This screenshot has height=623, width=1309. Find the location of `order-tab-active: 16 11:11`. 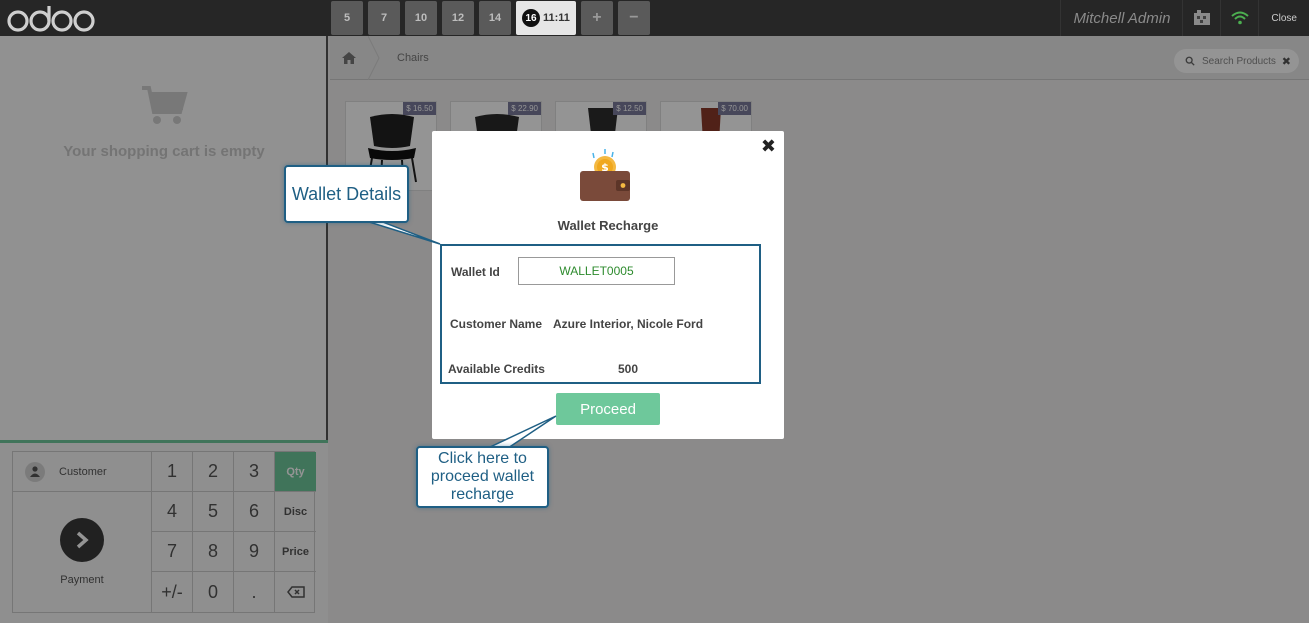

order-tab-active: 16 11:11 is located at coordinates (546, 18).